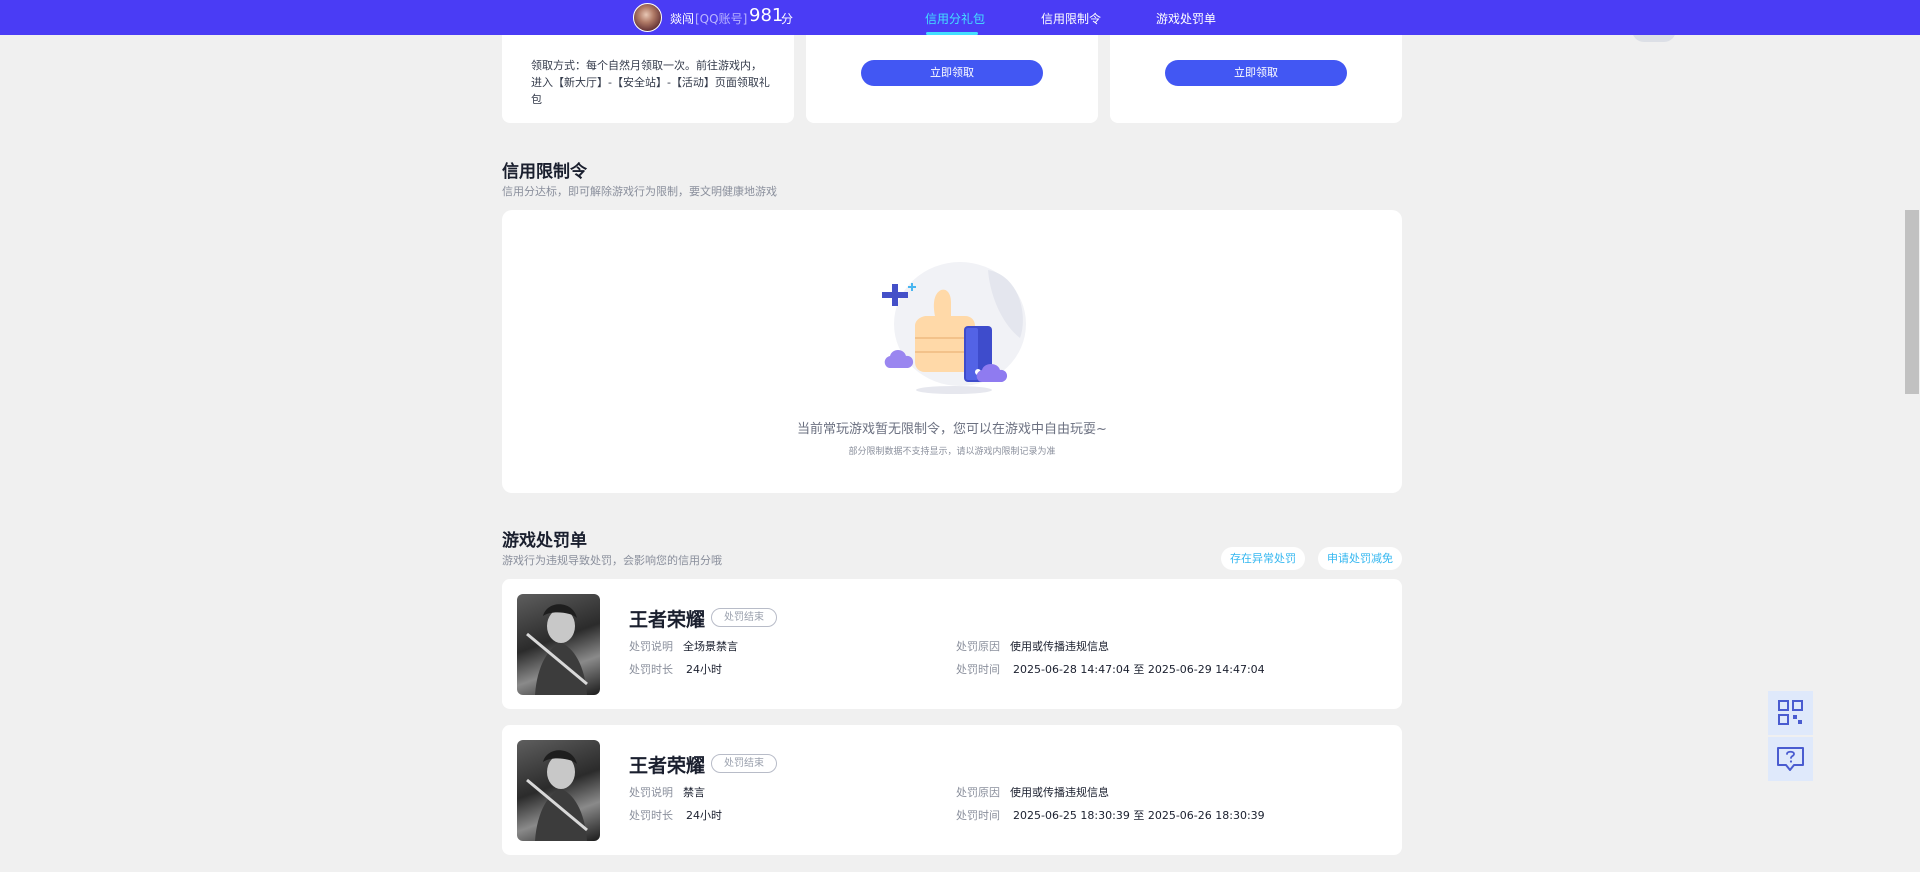 The width and height of the screenshot is (1920, 872). I want to click on credit-score: 981, so click(766, 15).